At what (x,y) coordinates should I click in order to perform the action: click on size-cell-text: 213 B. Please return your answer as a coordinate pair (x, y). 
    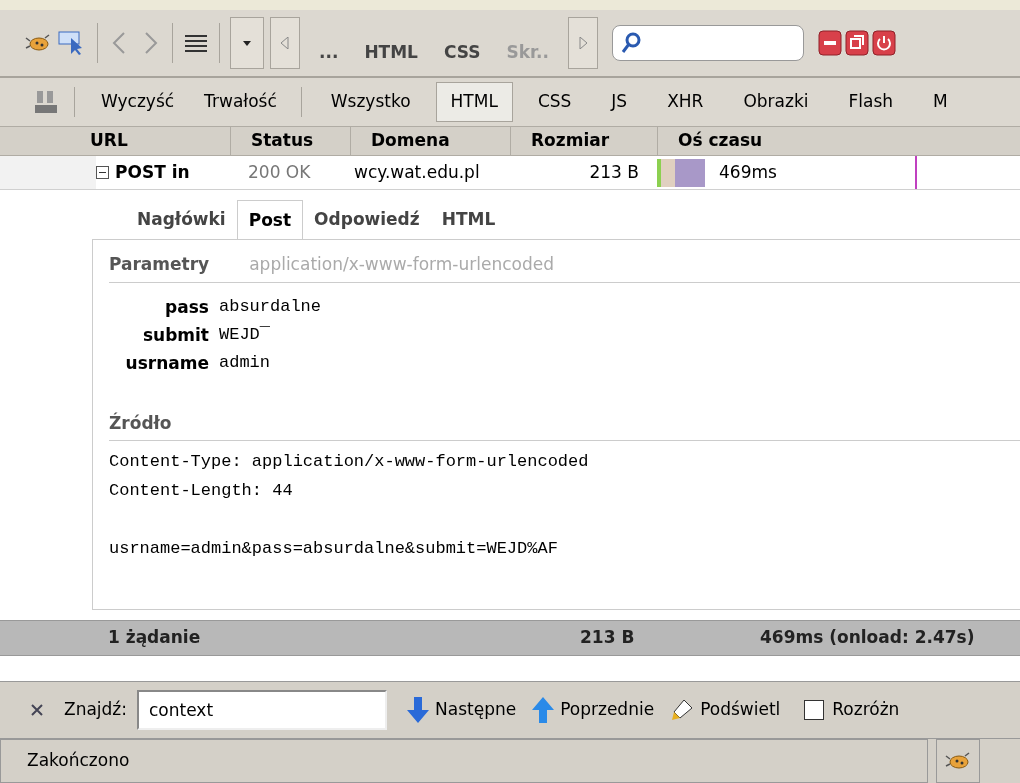
    Looking at the image, I should click on (614, 172).